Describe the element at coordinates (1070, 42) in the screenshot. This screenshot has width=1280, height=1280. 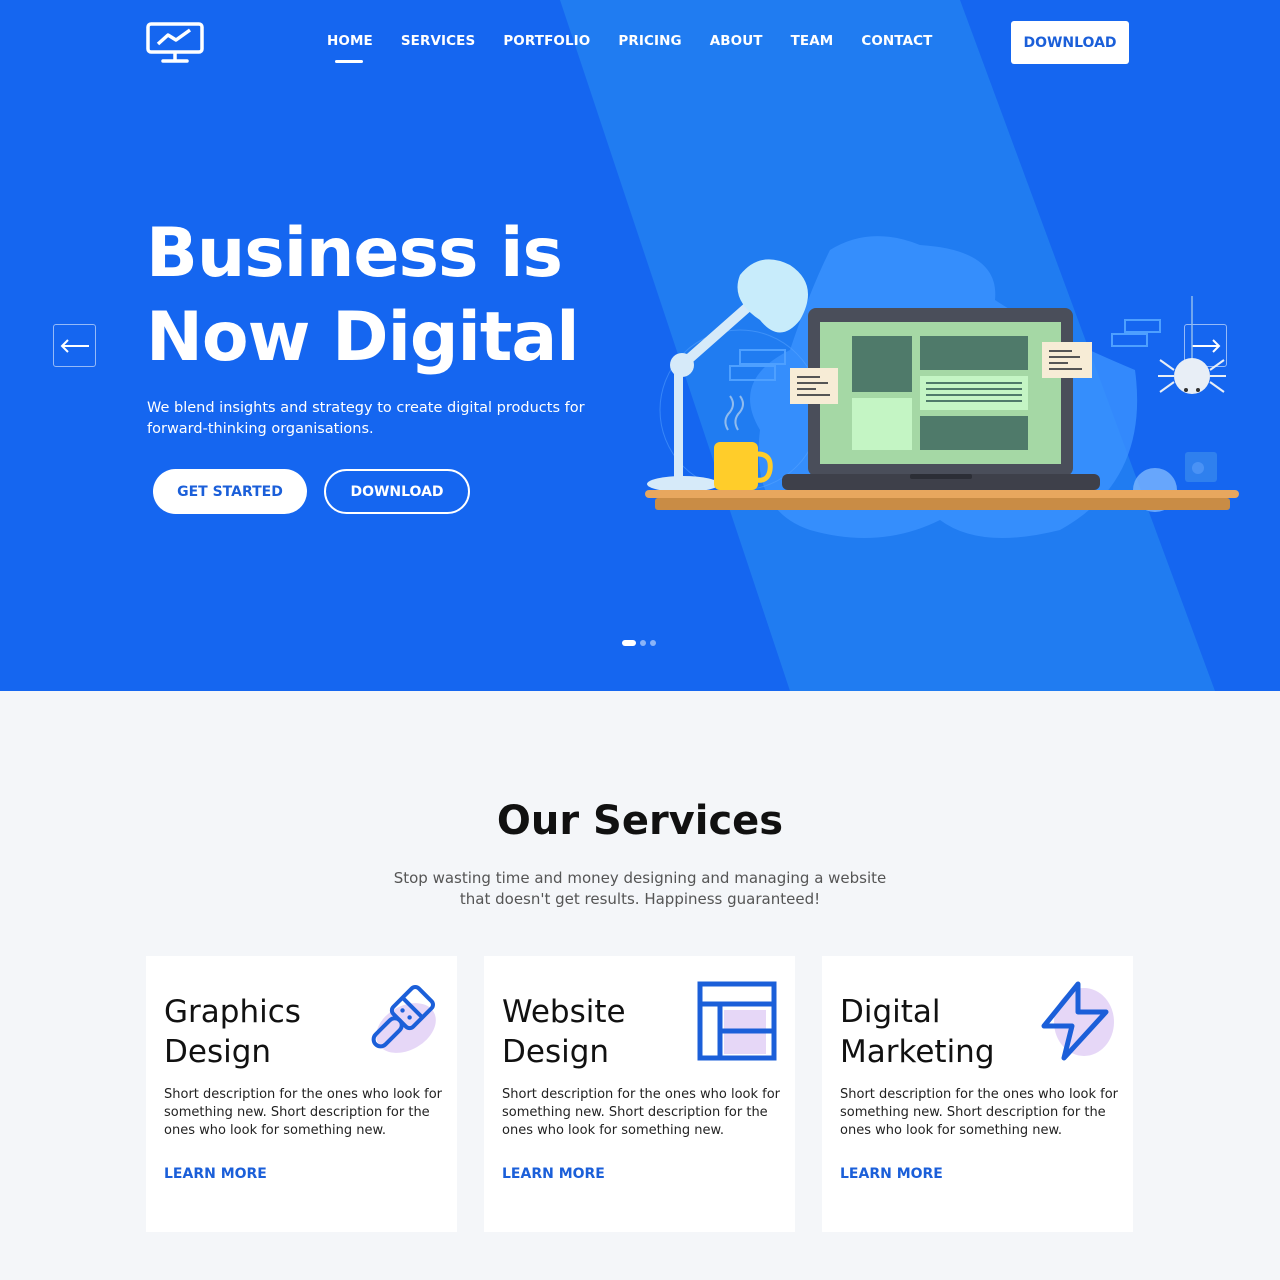
I see `header-download-button: DOWNLOAD` at that location.